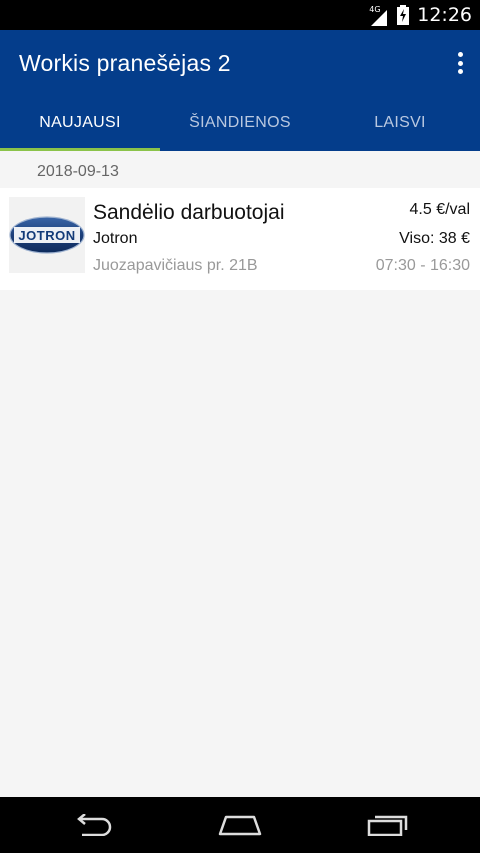 This screenshot has height=853, width=480. I want to click on total-pay: Viso: 38 €, so click(434, 238).